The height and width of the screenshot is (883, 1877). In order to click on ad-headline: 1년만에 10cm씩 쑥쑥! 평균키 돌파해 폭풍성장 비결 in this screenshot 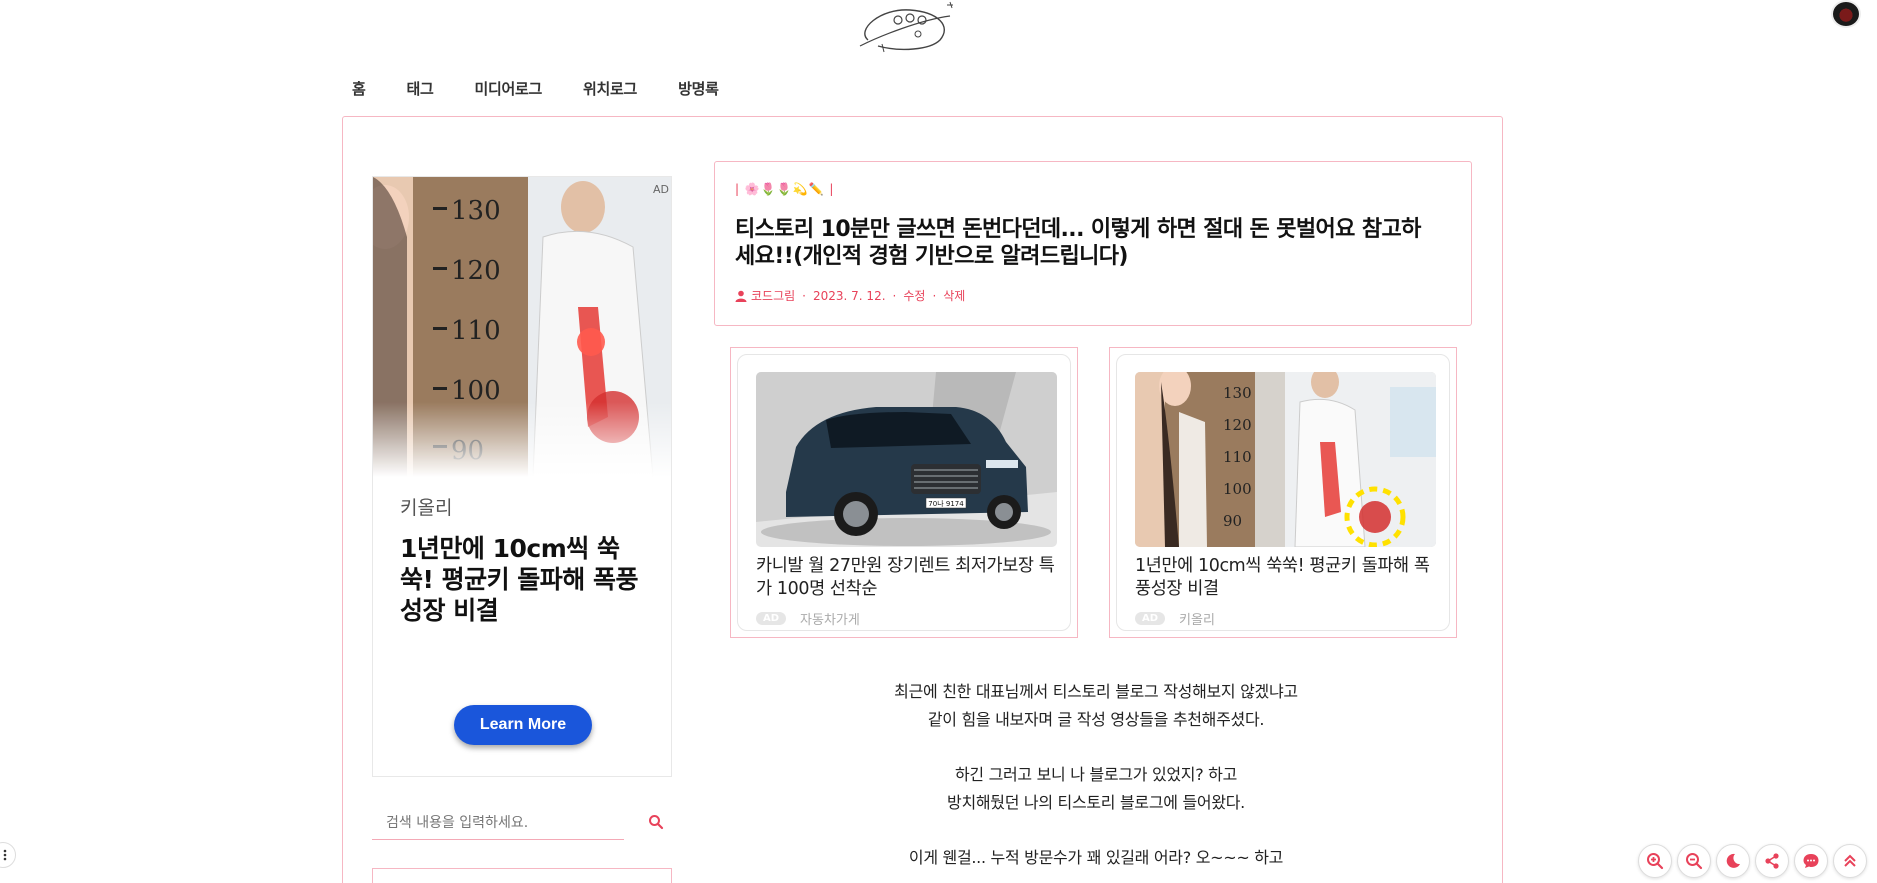, I will do `click(525, 579)`.